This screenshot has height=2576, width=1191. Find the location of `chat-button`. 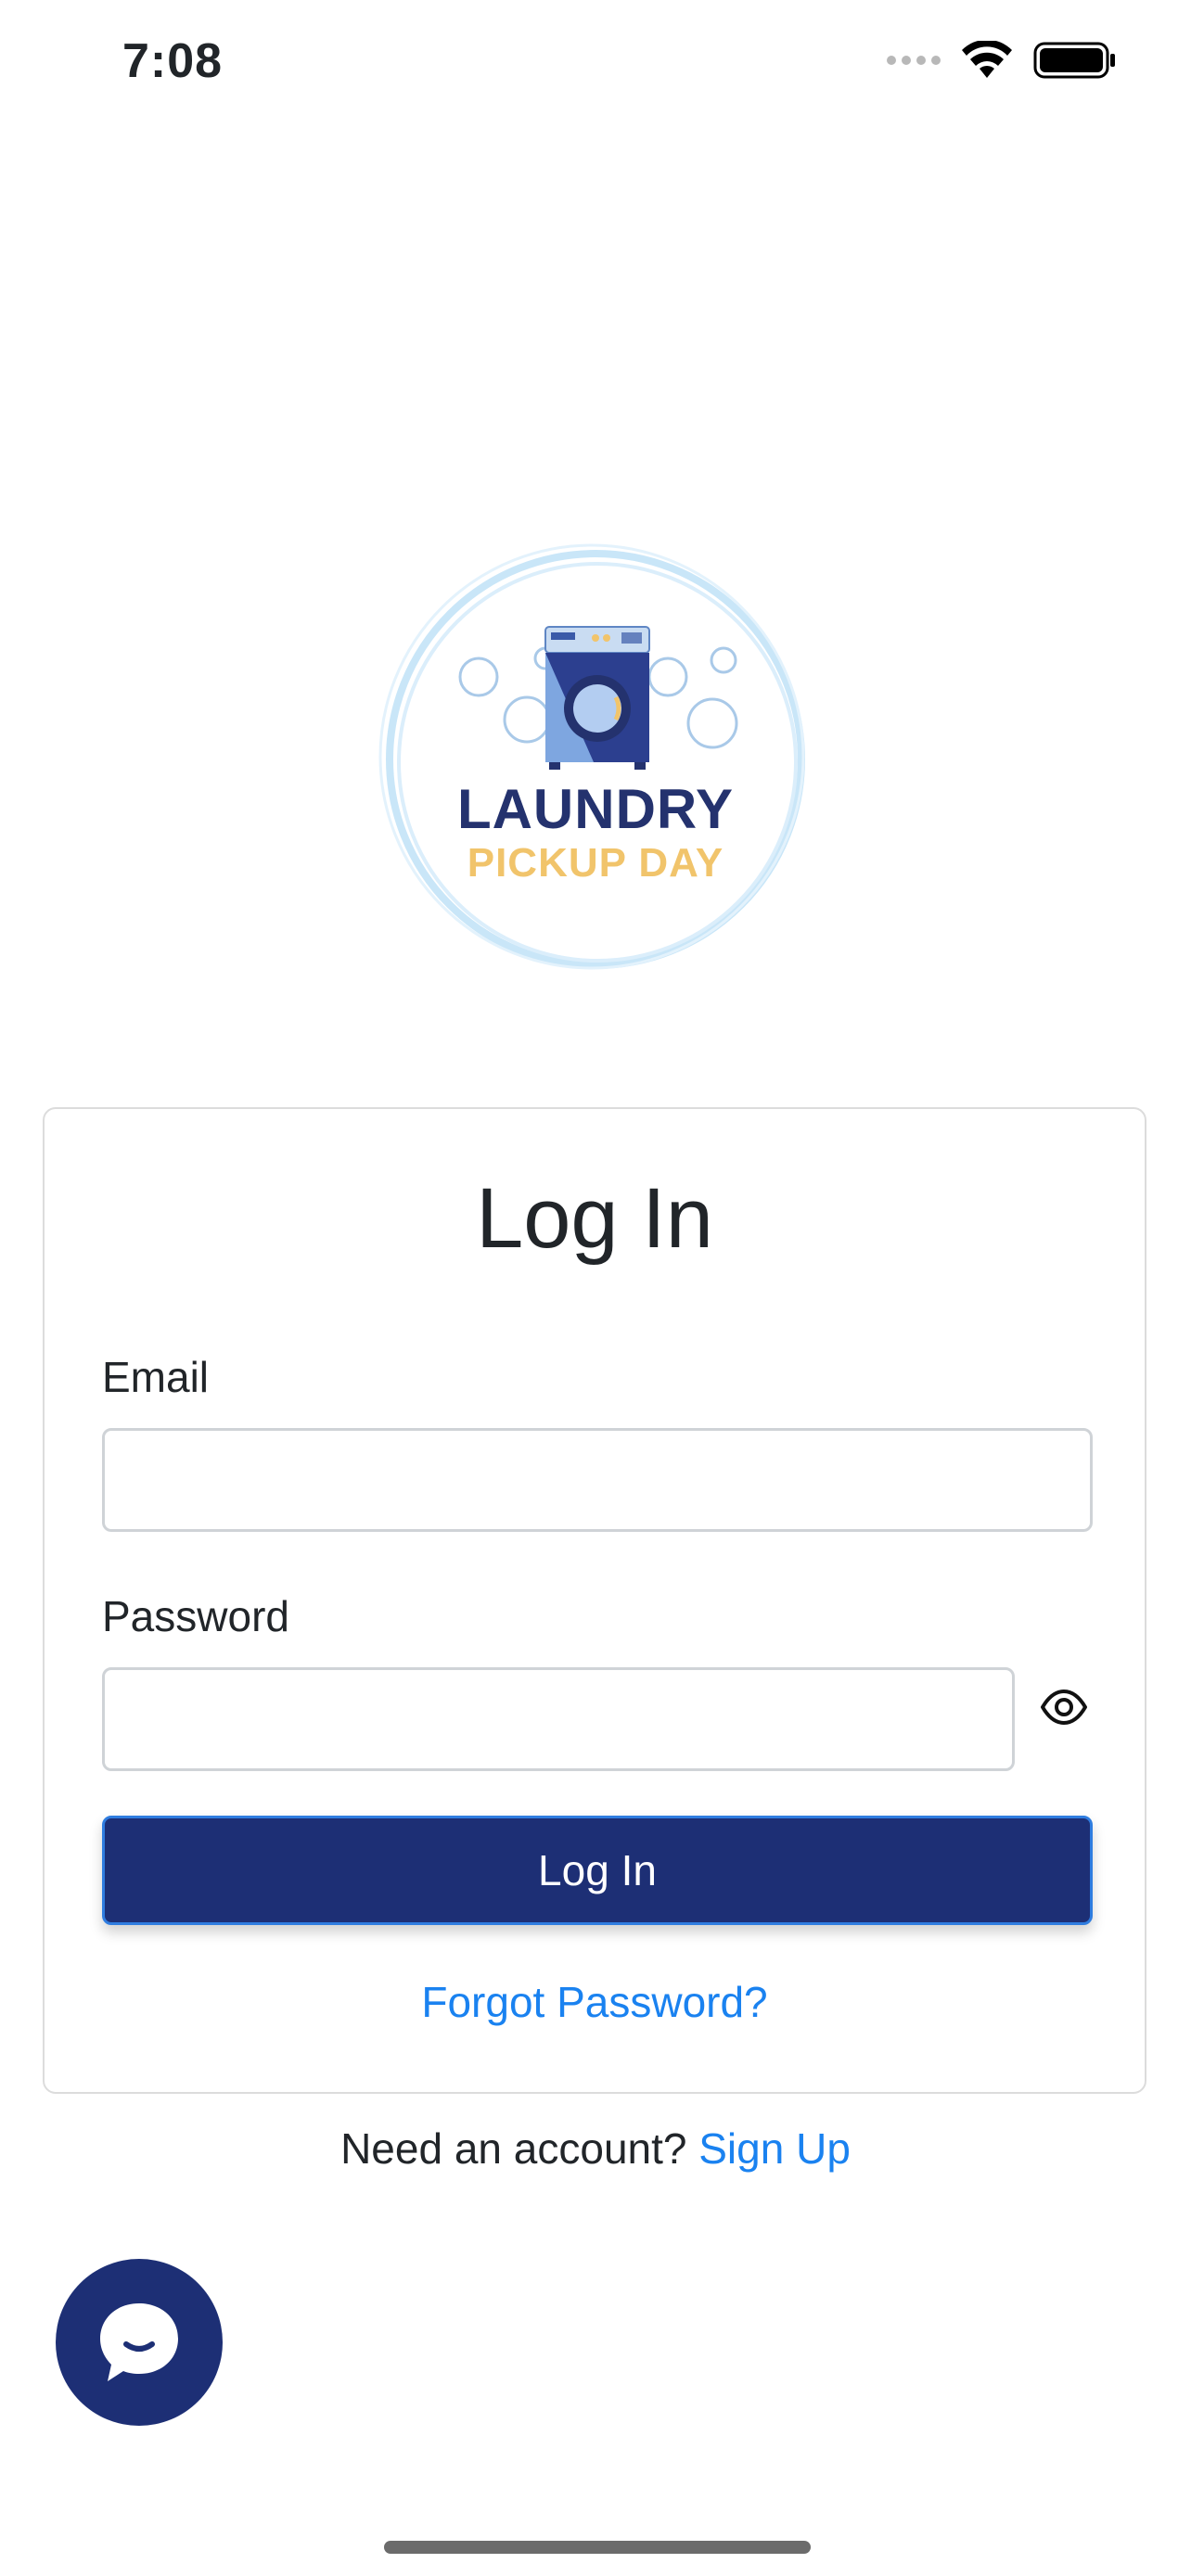

chat-button is located at coordinates (139, 2342).